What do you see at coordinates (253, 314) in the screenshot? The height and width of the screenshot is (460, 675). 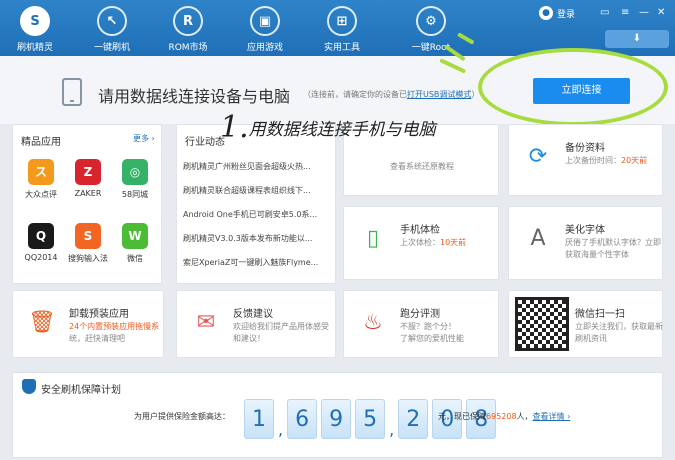 I see `tile-title: 反馈建议` at bounding box center [253, 314].